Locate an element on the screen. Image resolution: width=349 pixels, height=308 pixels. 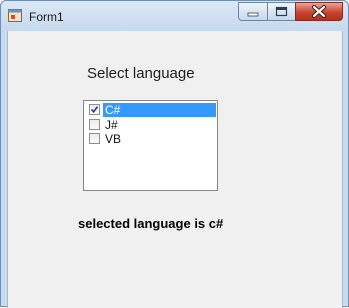
list-item-jsharp: J# is located at coordinates (151, 125).